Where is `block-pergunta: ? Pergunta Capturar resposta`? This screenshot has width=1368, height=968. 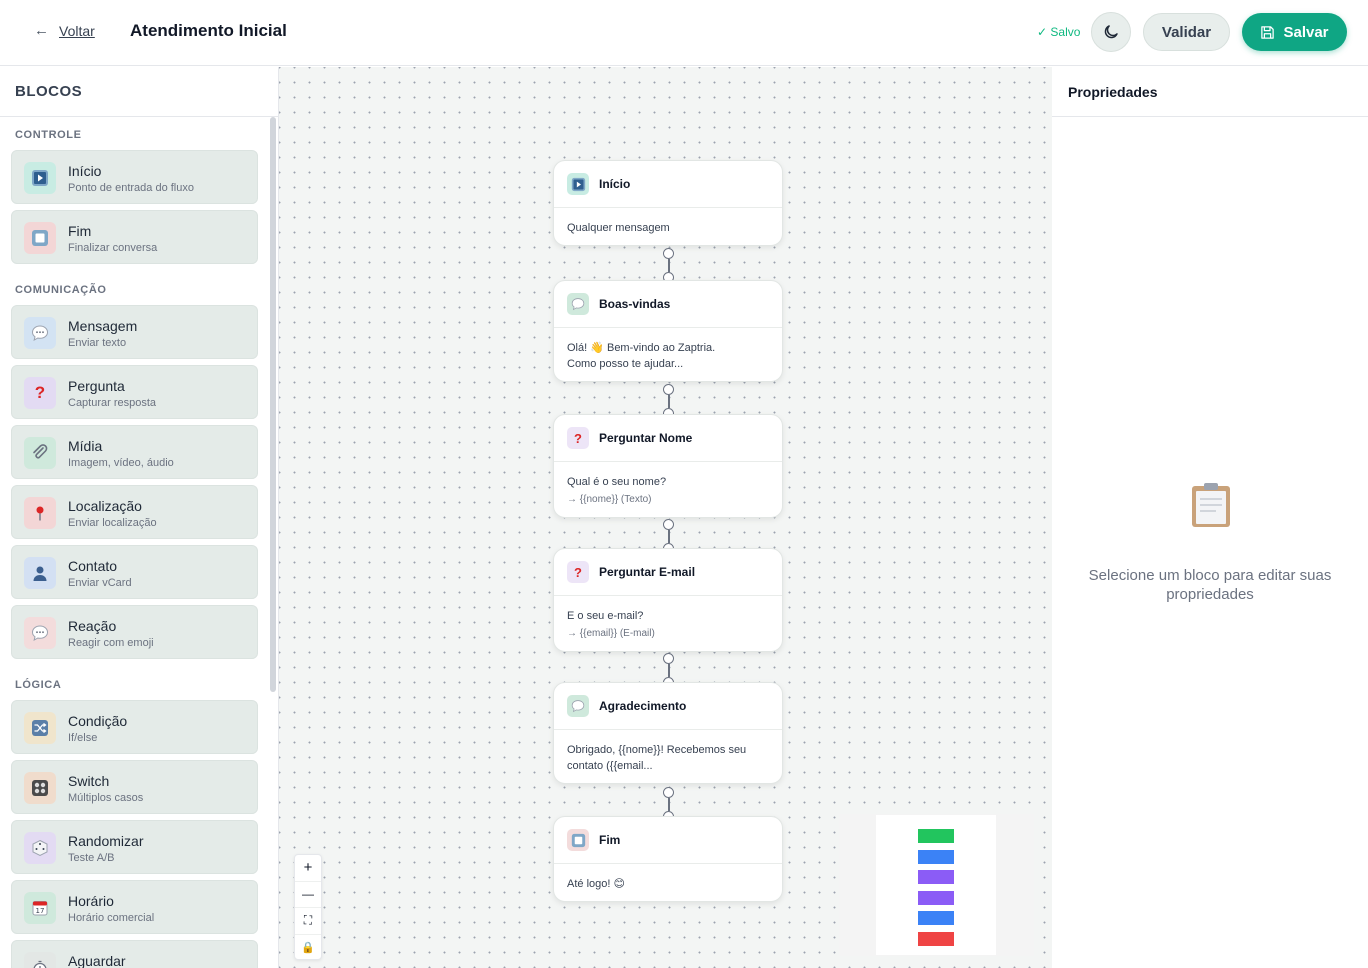 block-pergunta: ? Pergunta Capturar resposta is located at coordinates (134, 392).